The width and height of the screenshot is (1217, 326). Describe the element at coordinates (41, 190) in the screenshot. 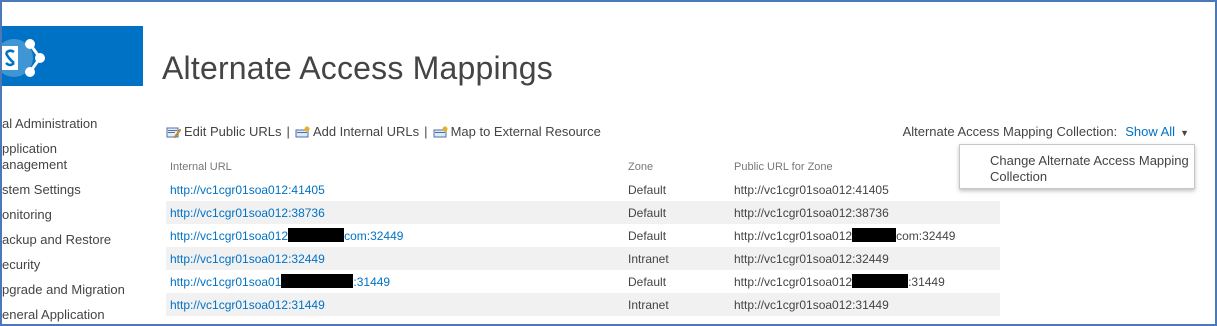

I see `sidebar-item-system-settings: stem Settings` at that location.